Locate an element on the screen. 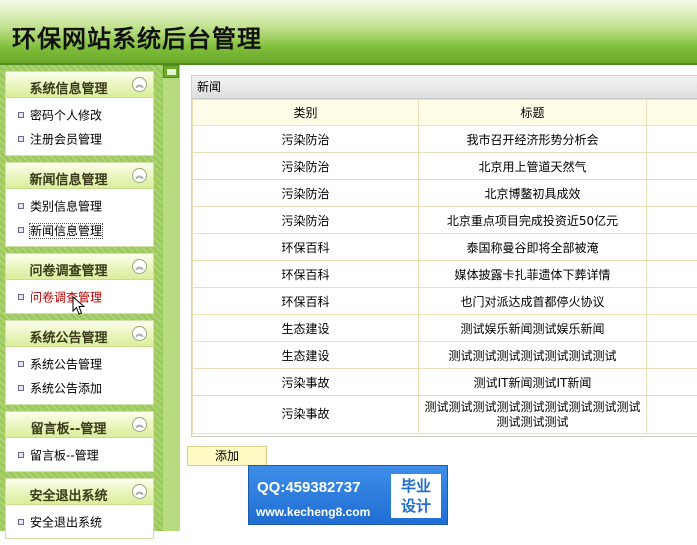  sidebar-item-label: 问卷调查管理 is located at coordinates (66, 298).